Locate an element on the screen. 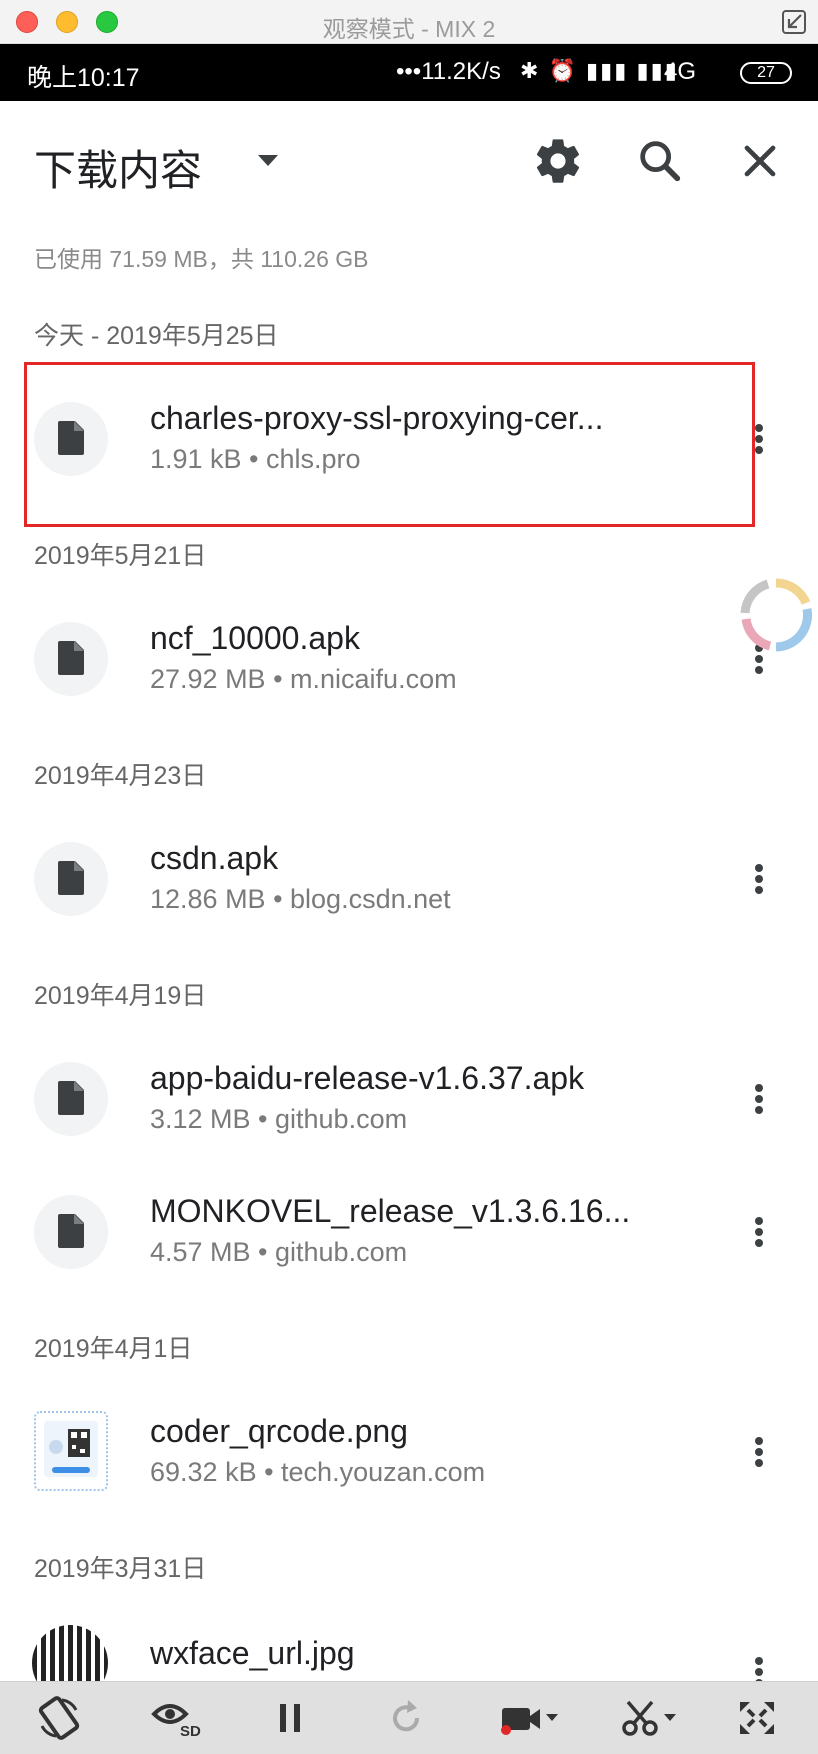 This screenshot has width=818, height=1754. status-bar: 晚上10:17 •••11.2K/s ✱ ⏰ ▮▮▮ ▮▮▮ 4G 27 is located at coordinates (409, 72).